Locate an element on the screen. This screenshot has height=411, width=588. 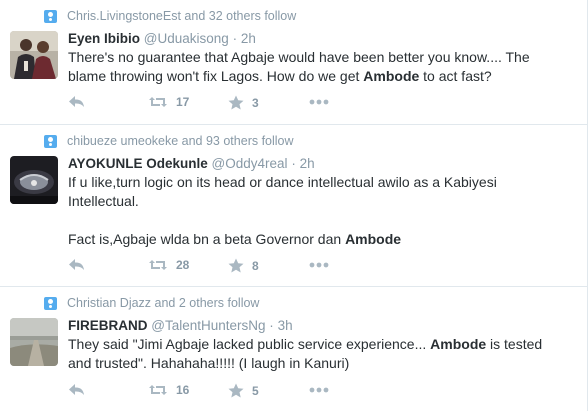
tweet-header: FIREBRAND @TalentHuntersNg · 3h is located at coordinates (180, 325).